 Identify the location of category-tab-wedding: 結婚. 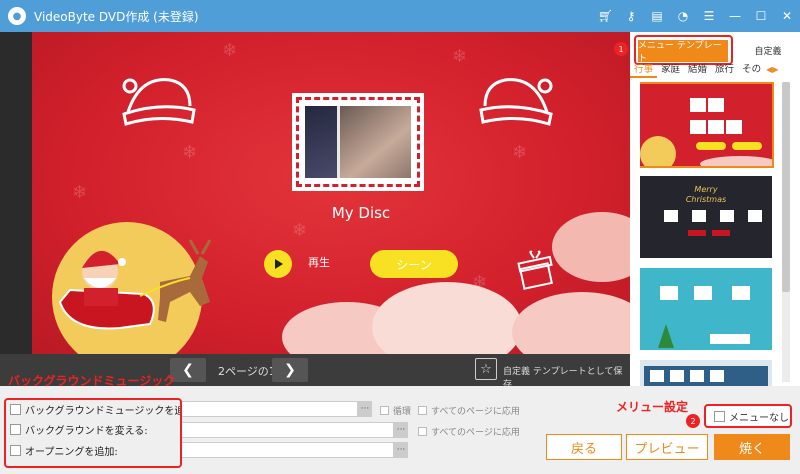
(697, 70).